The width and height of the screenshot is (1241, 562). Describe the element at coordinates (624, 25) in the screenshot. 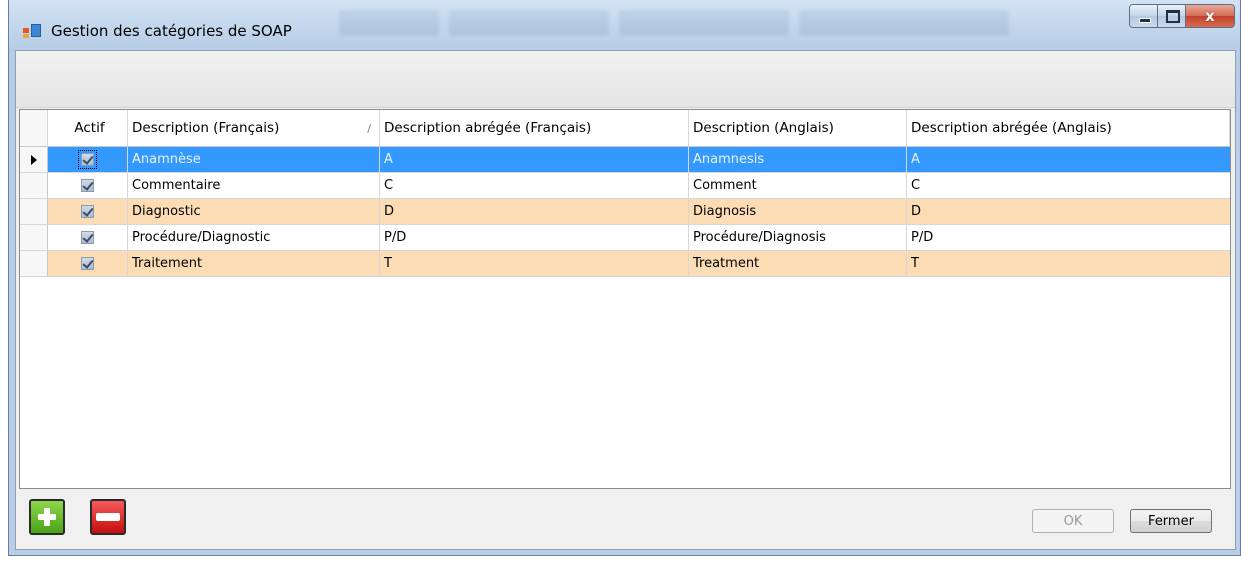

I see `title-bar: Gestion des catégories de SOAP x` at that location.